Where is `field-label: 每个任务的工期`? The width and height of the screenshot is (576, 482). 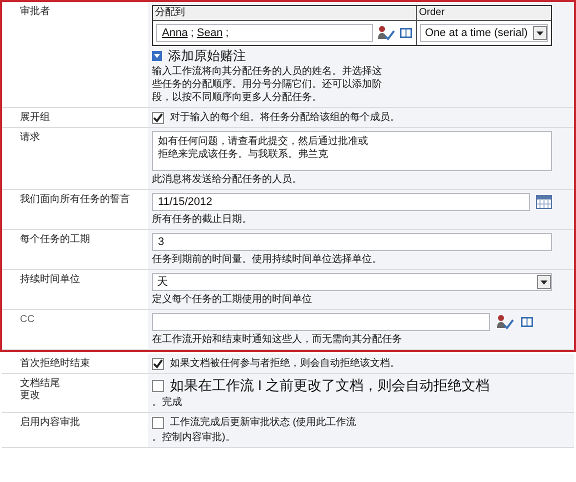 field-label: 每个任务的工期 is located at coordinates (55, 240).